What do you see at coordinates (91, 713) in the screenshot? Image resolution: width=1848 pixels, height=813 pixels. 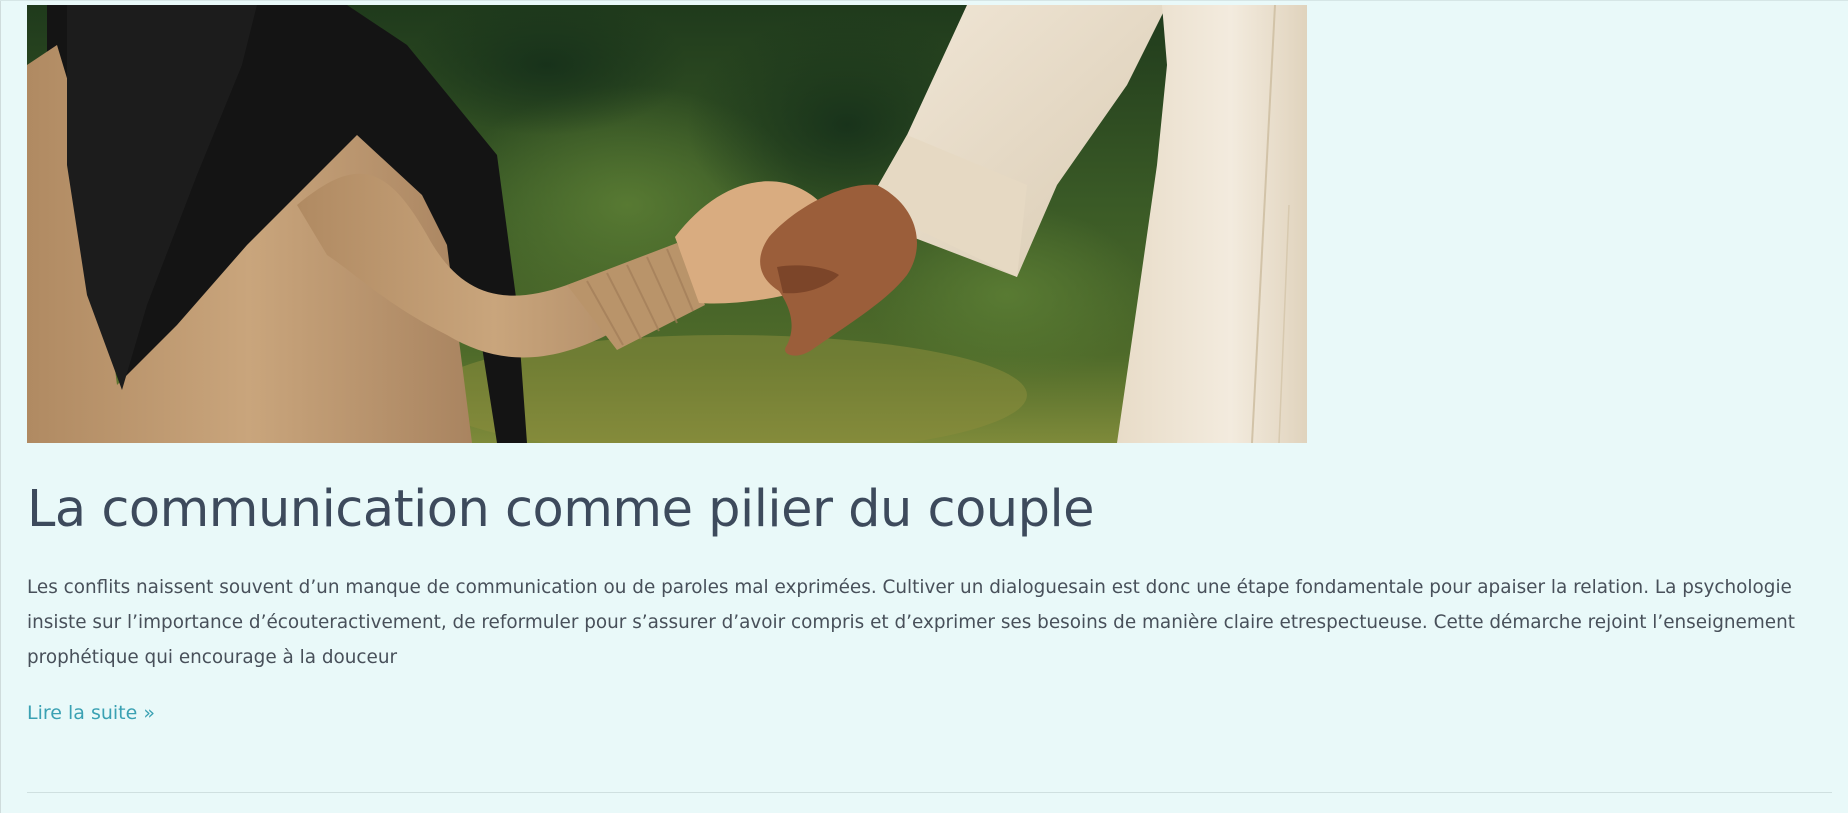 I see `read-more-link: Lire la suite »` at bounding box center [91, 713].